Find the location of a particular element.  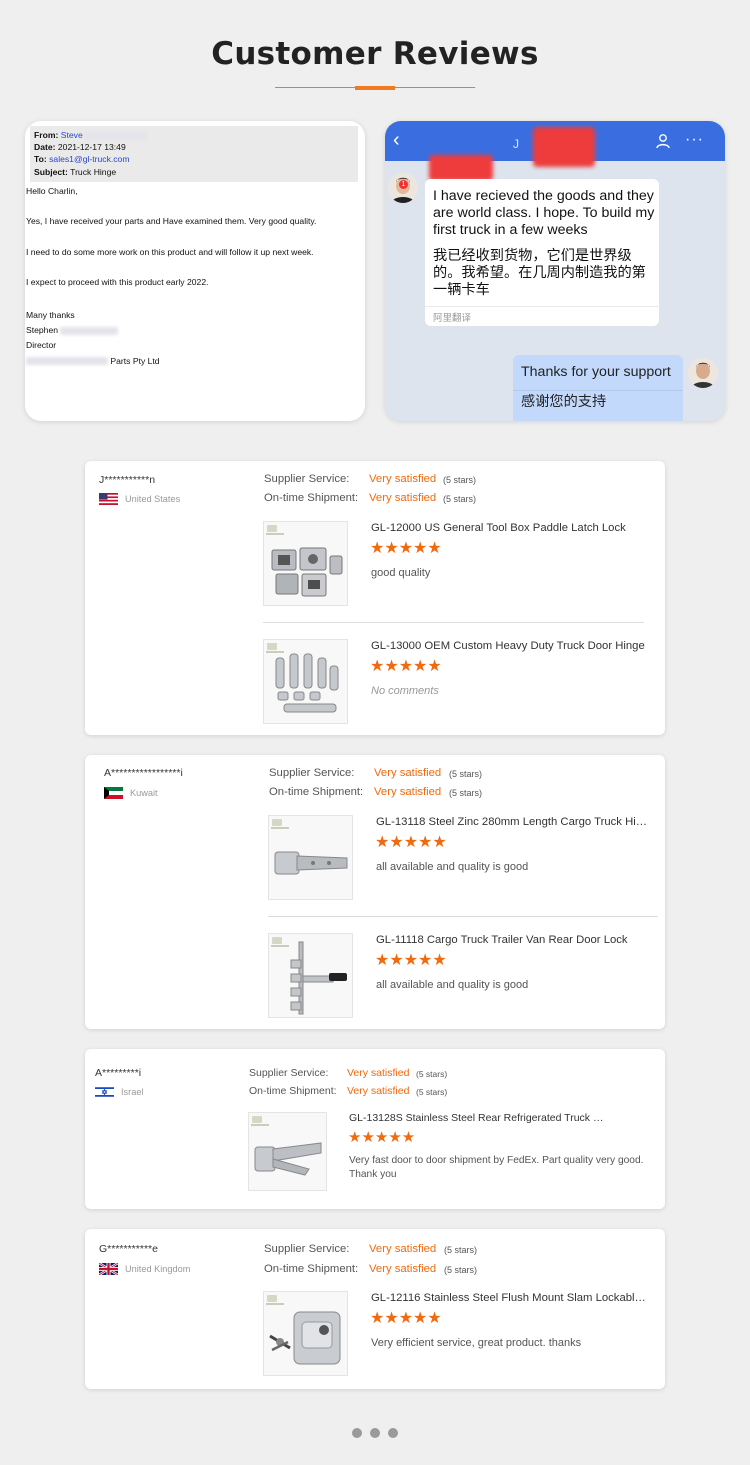

reviewer-name: J***********n is located at coordinates (127, 480).